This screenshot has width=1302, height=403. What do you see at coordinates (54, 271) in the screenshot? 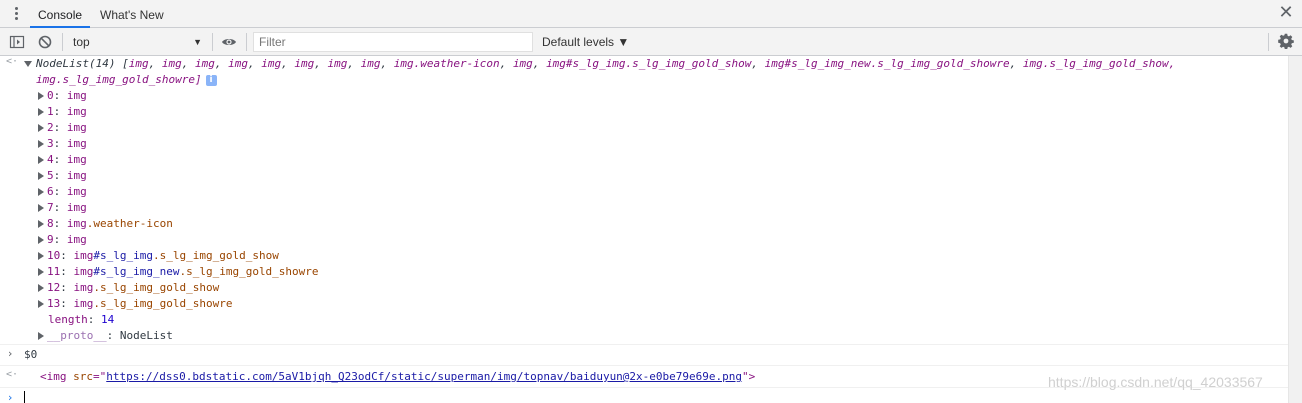
I see `item-index: 11` at bounding box center [54, 271].